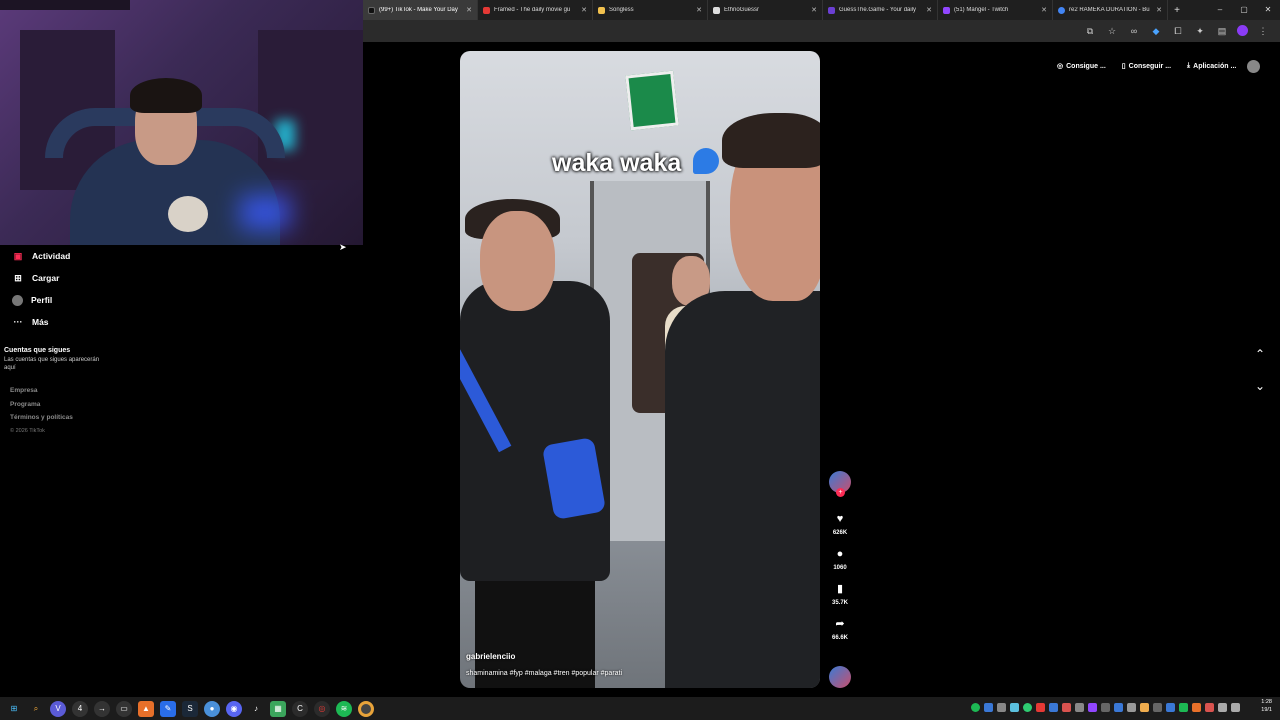  Describe the element at coordinates (300, 708) in the screenshot. I see `app-circle-c-icon: C` at that location.